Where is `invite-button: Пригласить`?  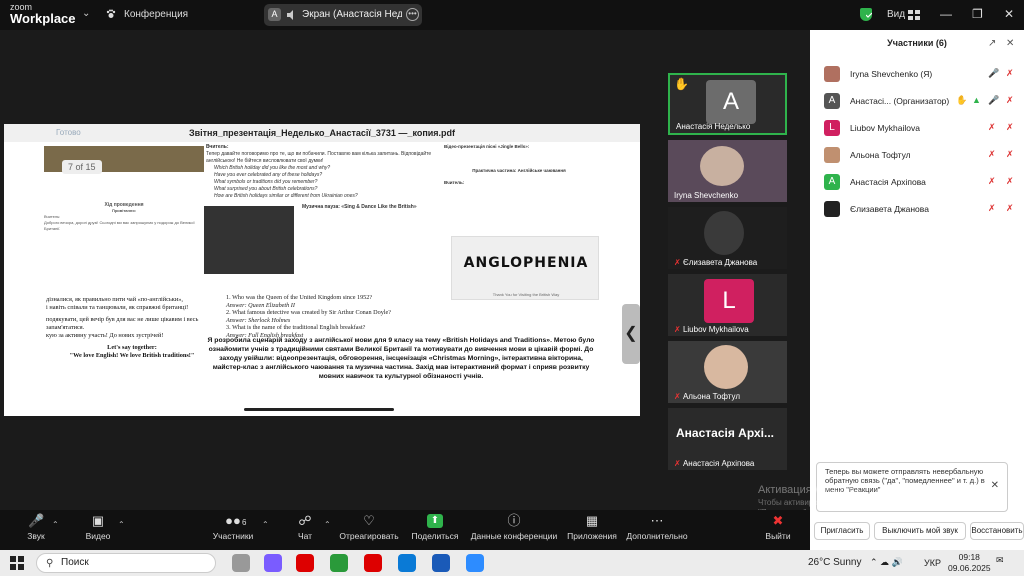 invite-button: Пригласить is located at coordinates (842, 531).